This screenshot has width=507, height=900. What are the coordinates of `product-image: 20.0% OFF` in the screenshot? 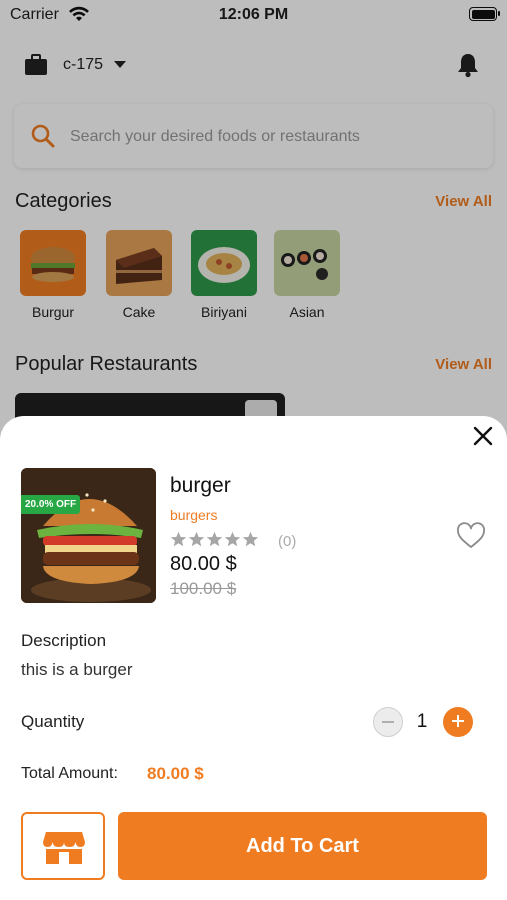 It's located at (88, 535).